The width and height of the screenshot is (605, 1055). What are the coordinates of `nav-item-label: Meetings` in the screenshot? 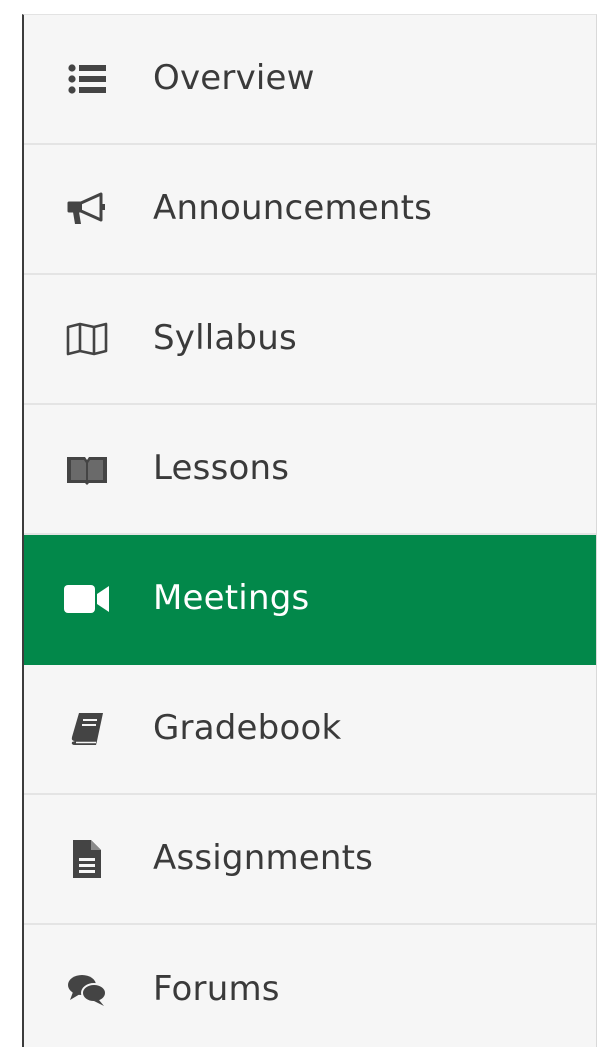 It's located at (231, 598).